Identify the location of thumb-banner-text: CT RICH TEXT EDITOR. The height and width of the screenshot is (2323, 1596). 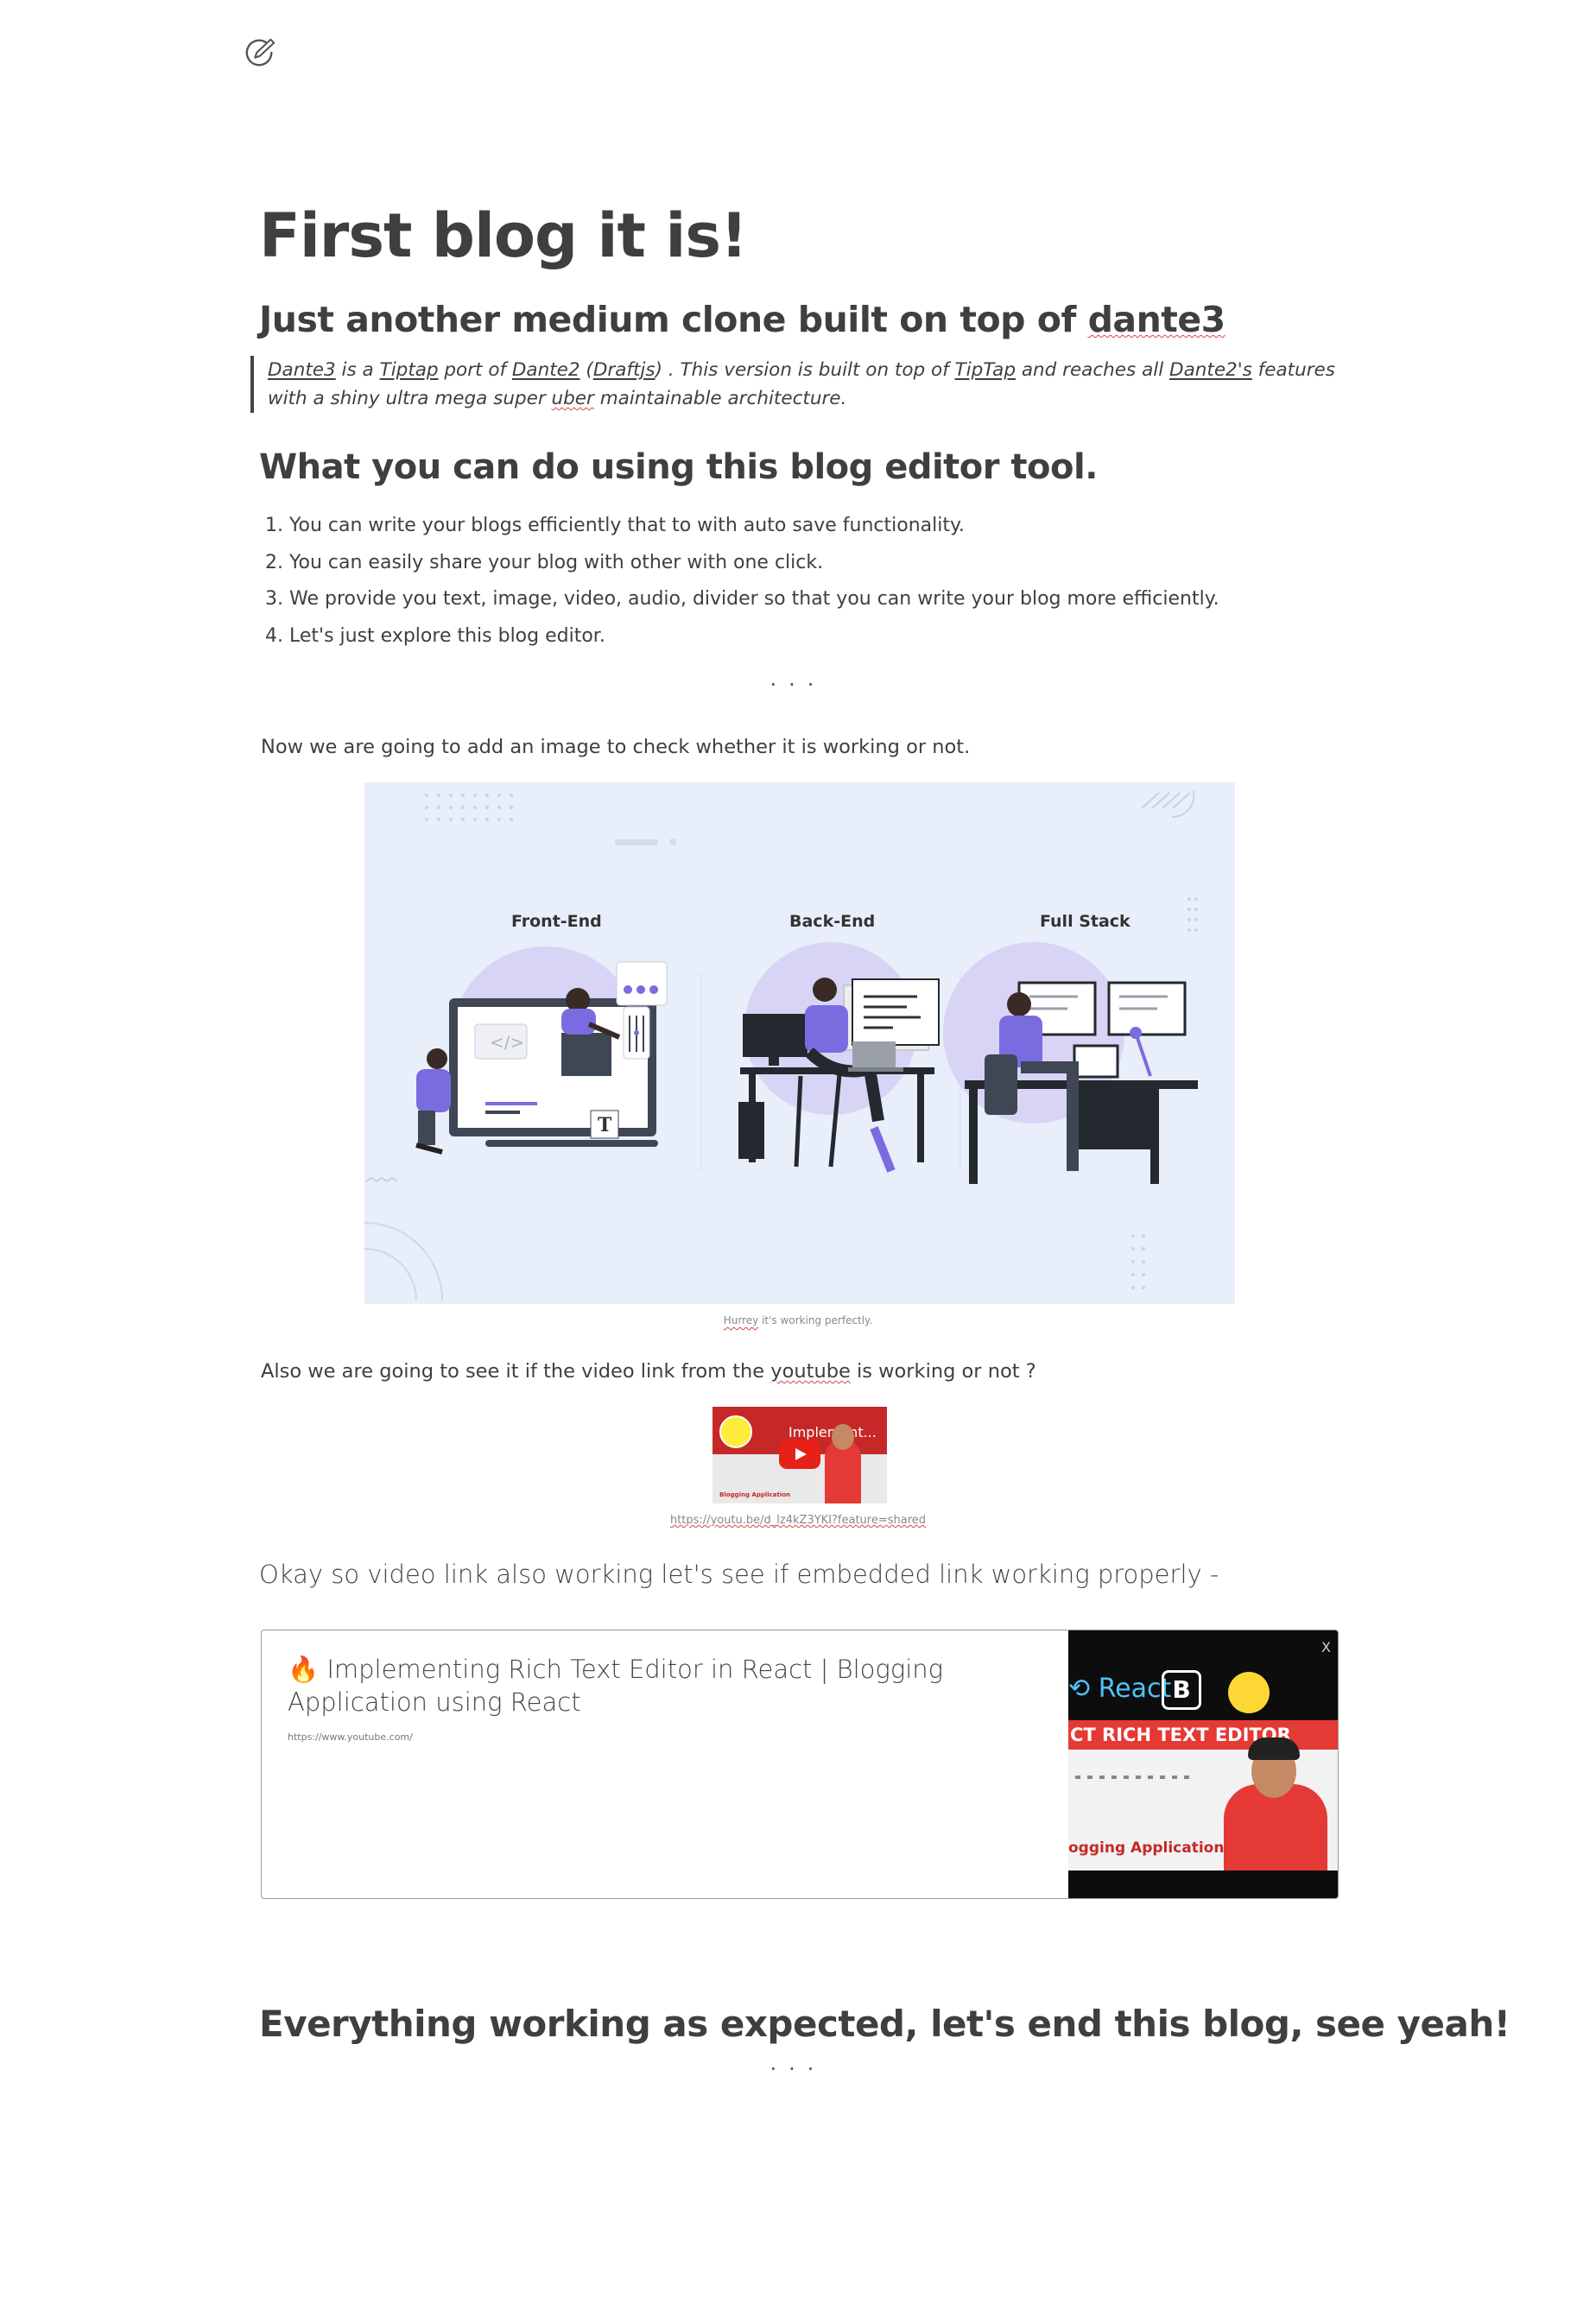
(1203, 1735).